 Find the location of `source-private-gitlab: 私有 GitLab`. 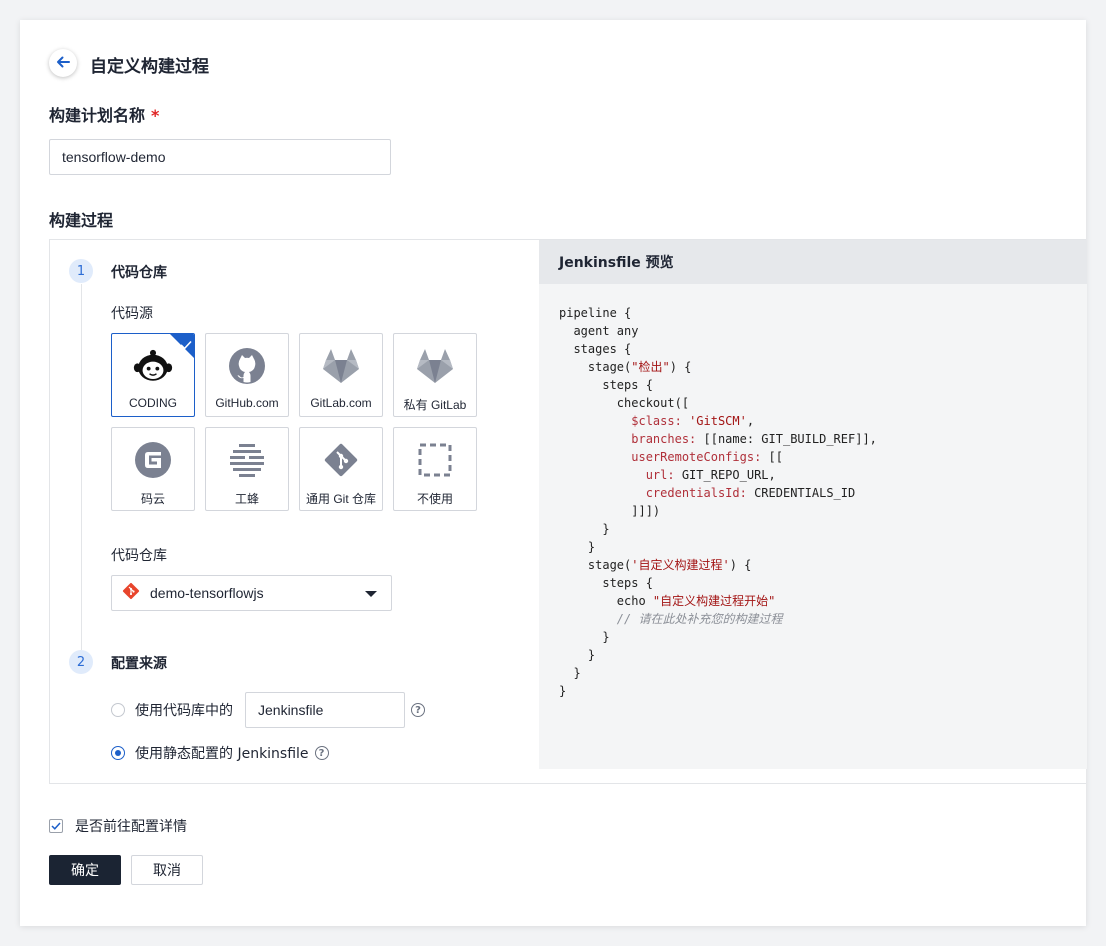

source-private-gitlab: 私有 GitLab is located at coordinates (435, 375).